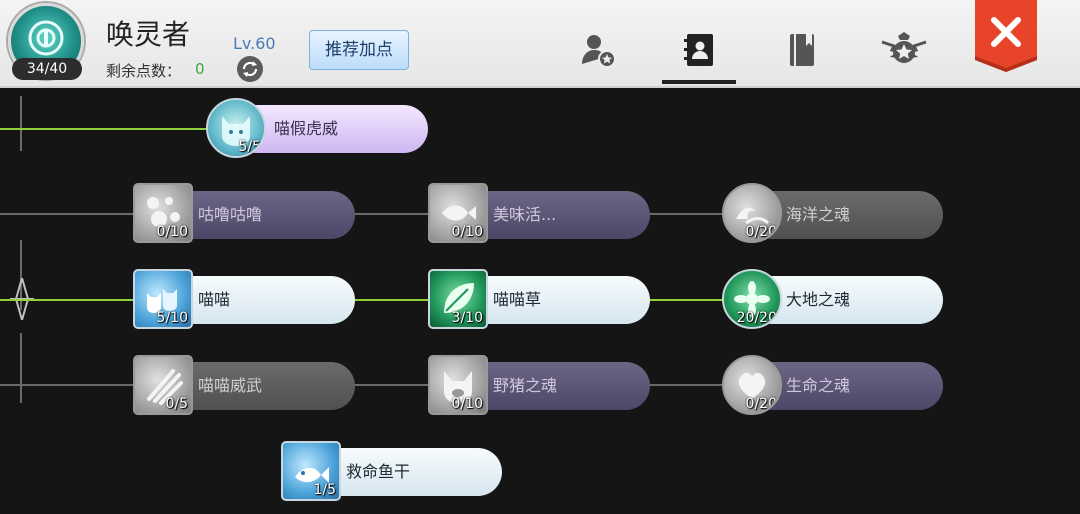 The image size is (1080, 514). I want to click on winged-star-badge-icon, so click(904, 47).